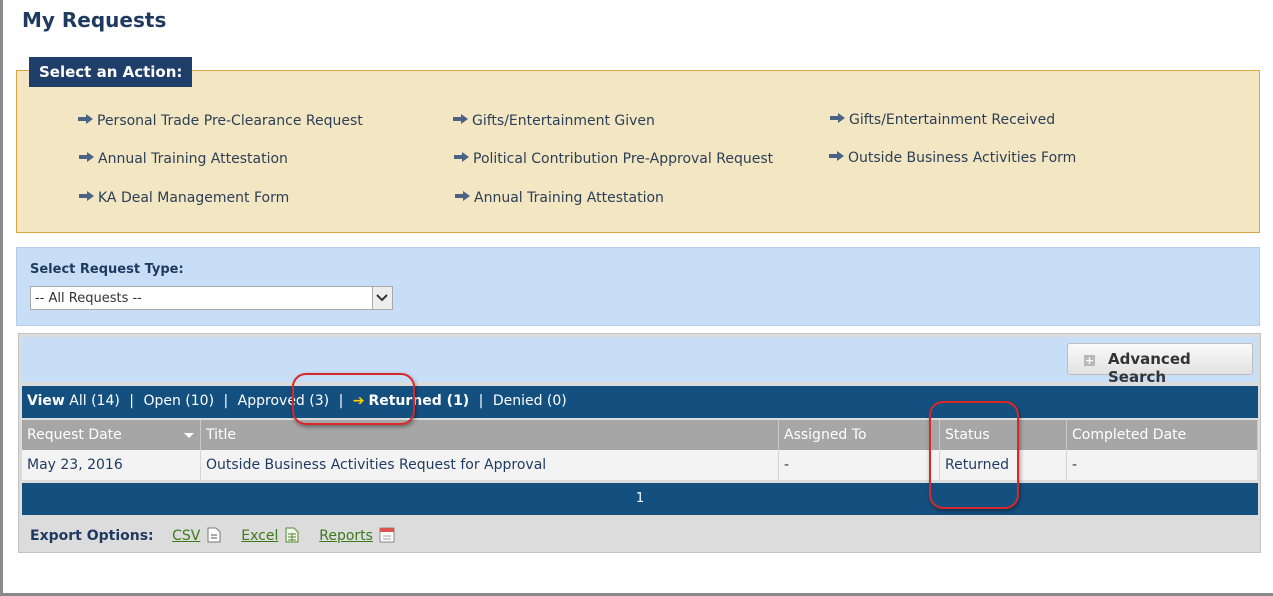 The height and width of the screenshot is (596, 1273). I want to click on action-link-annual-training: Annual Training Attestation, so click(183, 159).